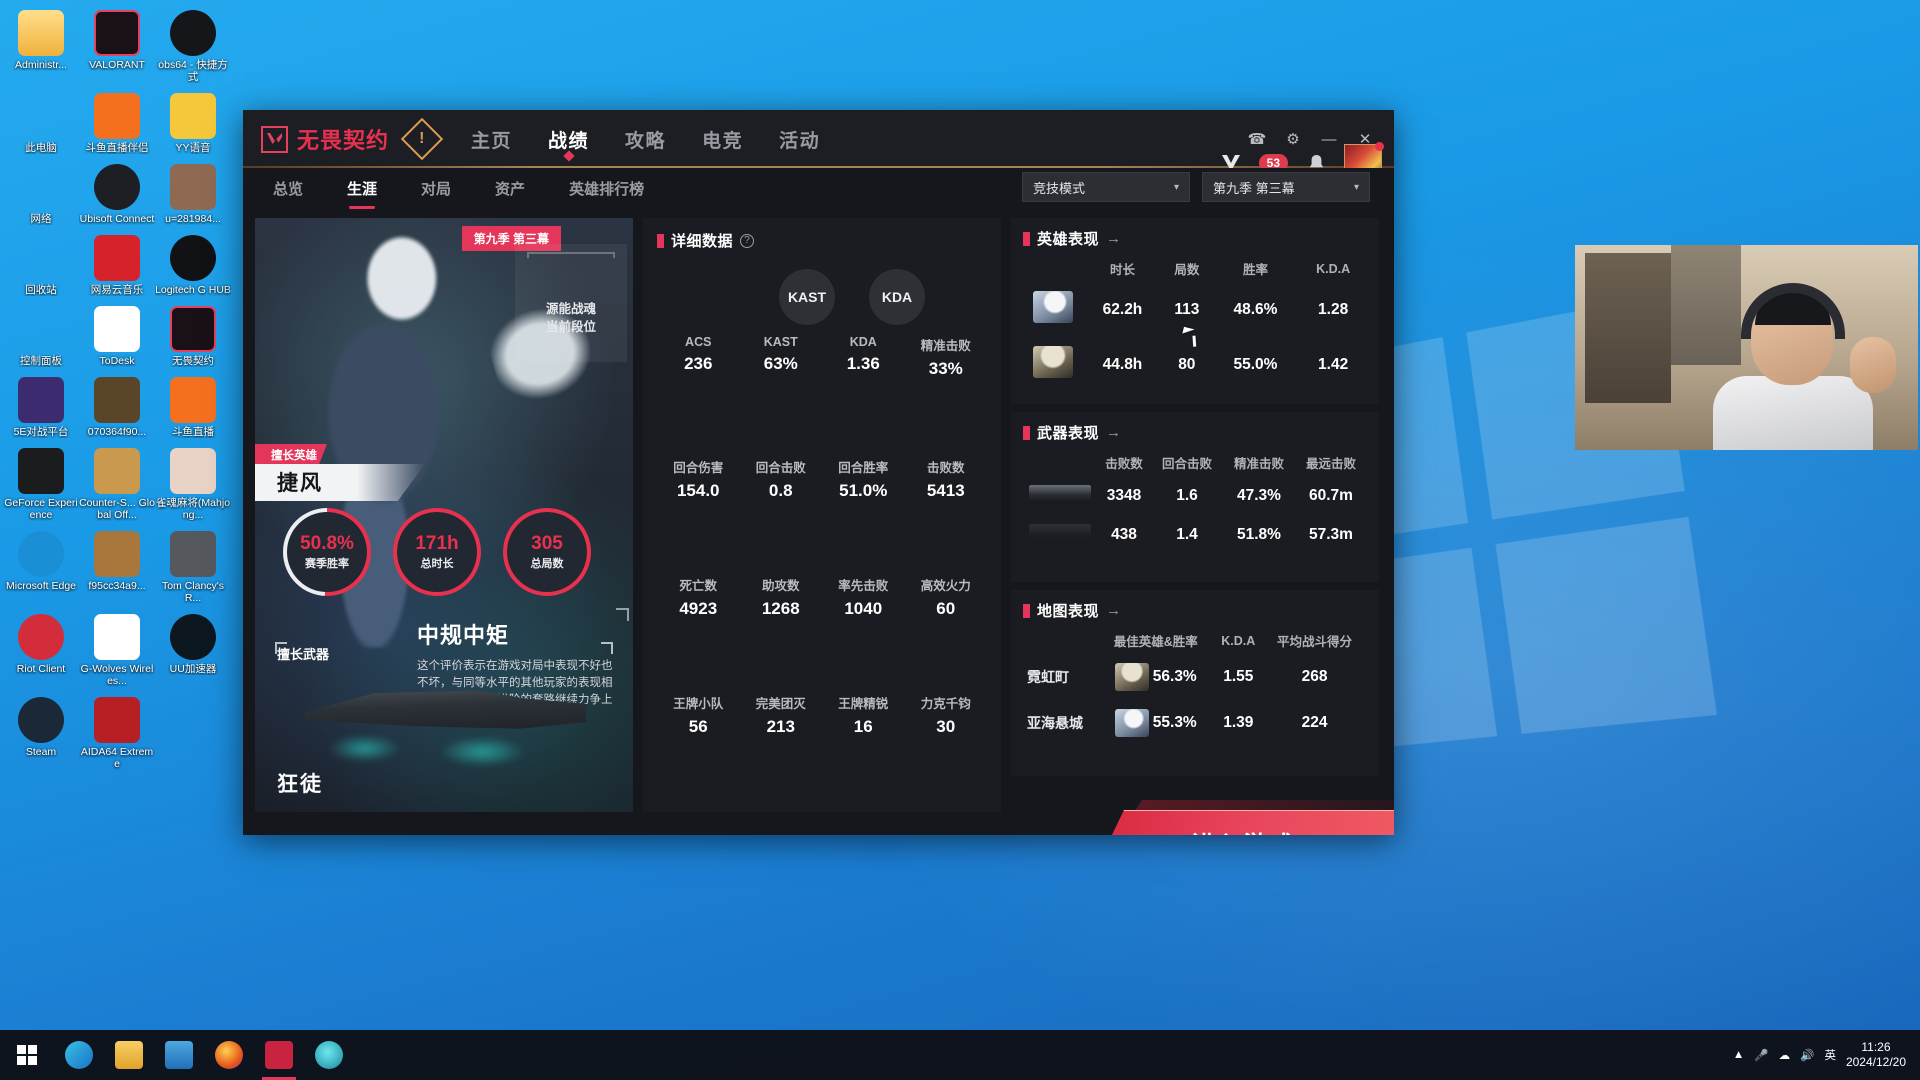  What do you see at coordinates (1195, 610) in the screenshot?
I see `map-section-head: 地图表现 →` at bounding box center [1195, 610].